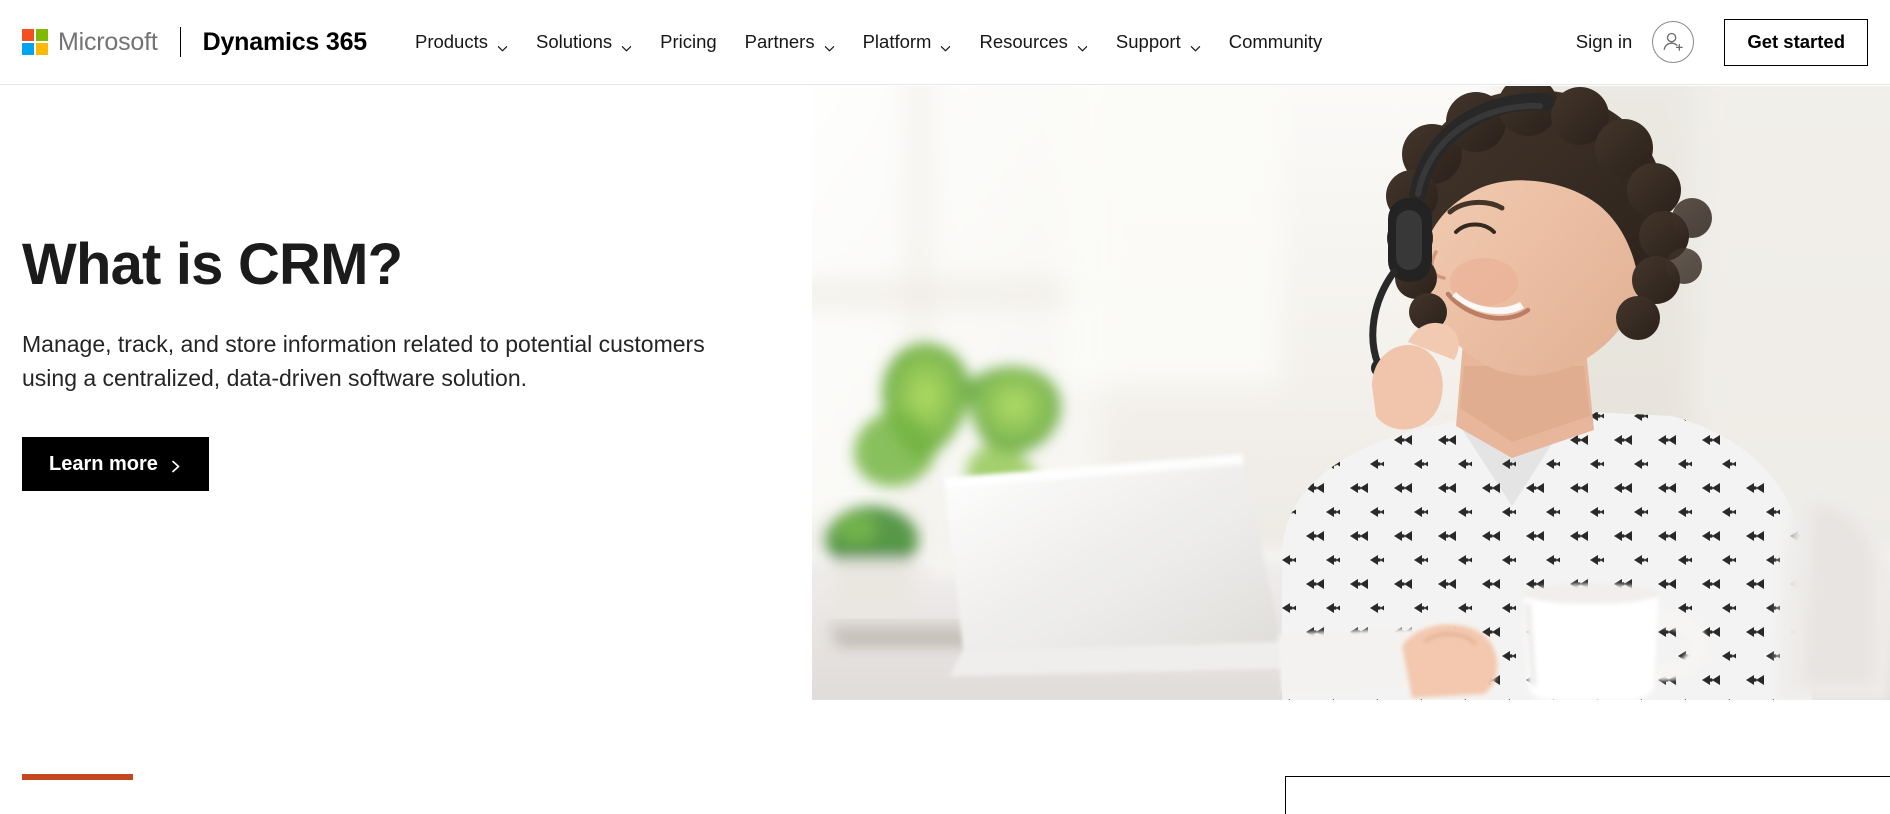  I want to click on nav-right-cluster: Sign in Get started, so click(1720, 42).